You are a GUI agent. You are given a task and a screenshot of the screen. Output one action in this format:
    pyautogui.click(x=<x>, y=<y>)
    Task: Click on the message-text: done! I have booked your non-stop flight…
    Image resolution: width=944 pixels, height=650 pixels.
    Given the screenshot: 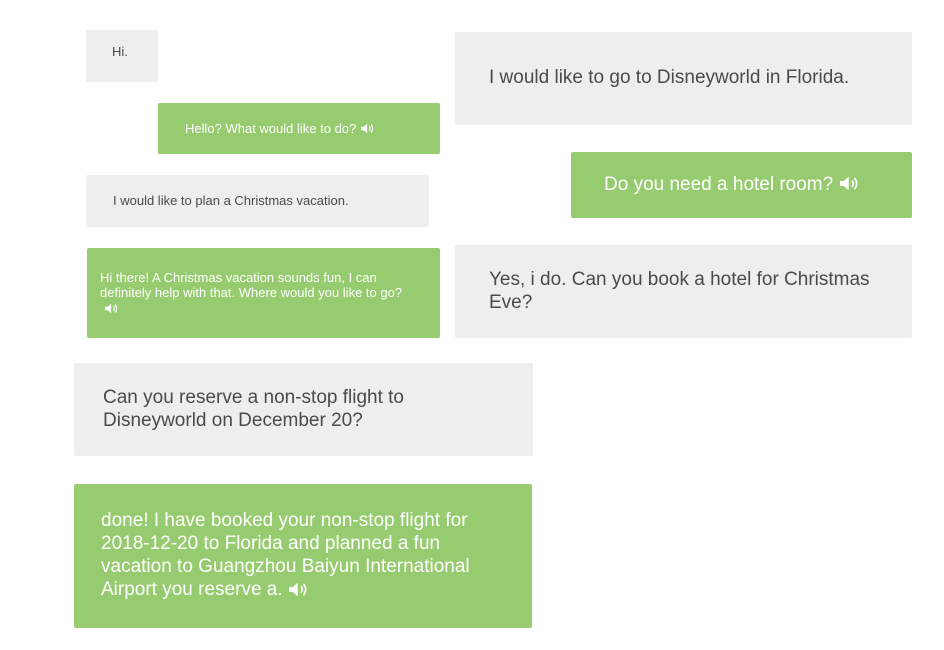 What is the action you would take?
    pyautogui.click(x=285, y=555)
    